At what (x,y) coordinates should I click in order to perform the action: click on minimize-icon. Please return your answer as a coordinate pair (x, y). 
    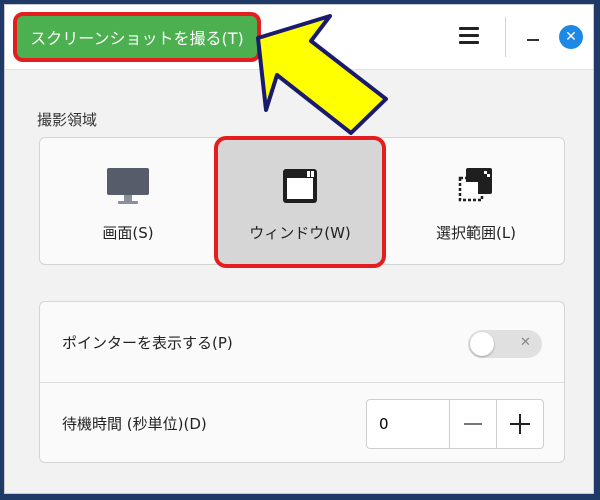
    Looking at the image, I should click on (533, 37).